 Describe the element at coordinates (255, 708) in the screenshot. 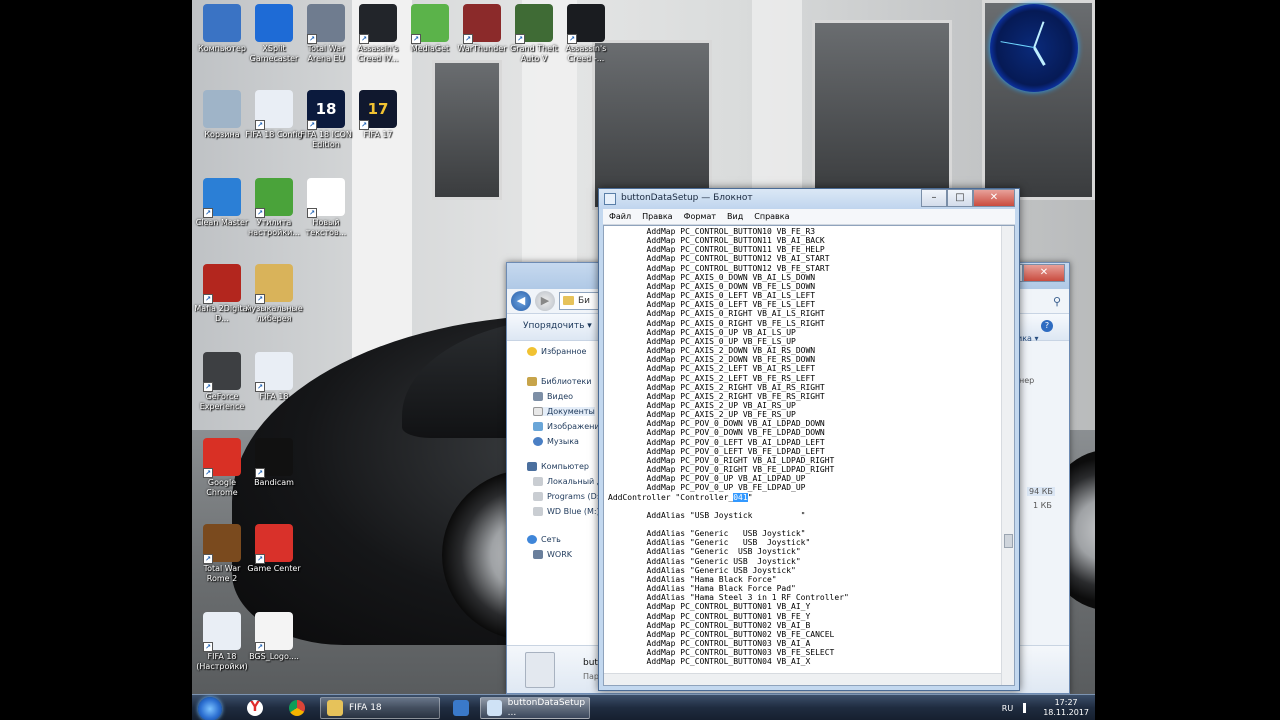

I see `yandex-browser-icon: Y` at that location.